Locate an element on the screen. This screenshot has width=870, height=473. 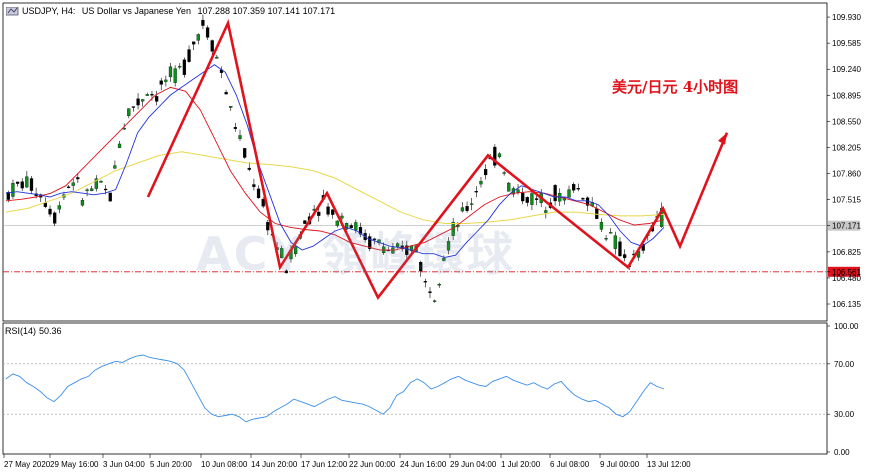
time-tick-label: 1 Jul 20:00 is located at coordinates (521, 464).